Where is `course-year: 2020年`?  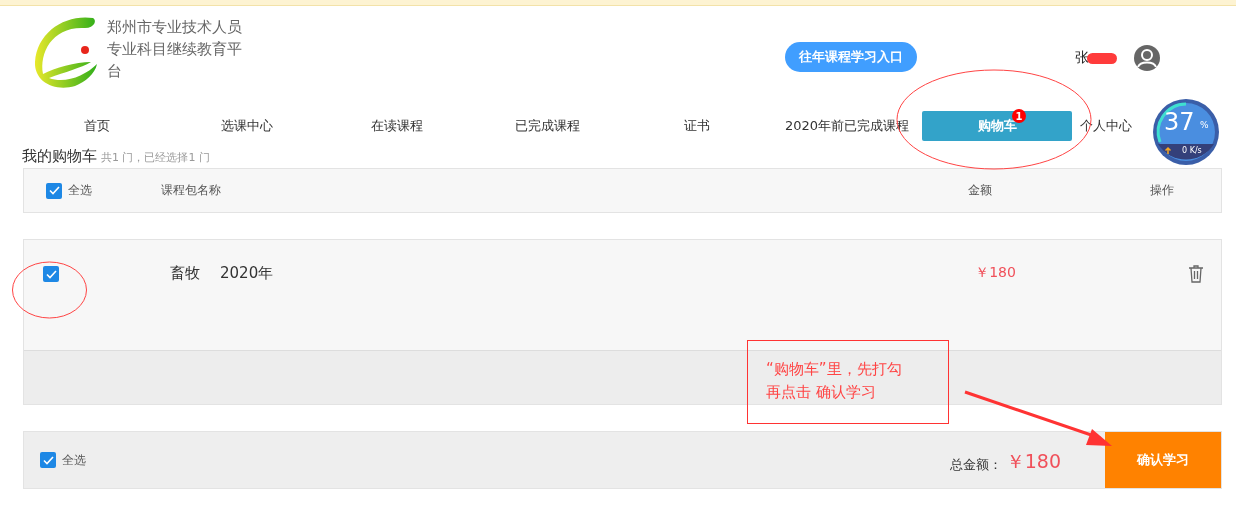
course-year: 2020年 is located at coordinates (247, 273).